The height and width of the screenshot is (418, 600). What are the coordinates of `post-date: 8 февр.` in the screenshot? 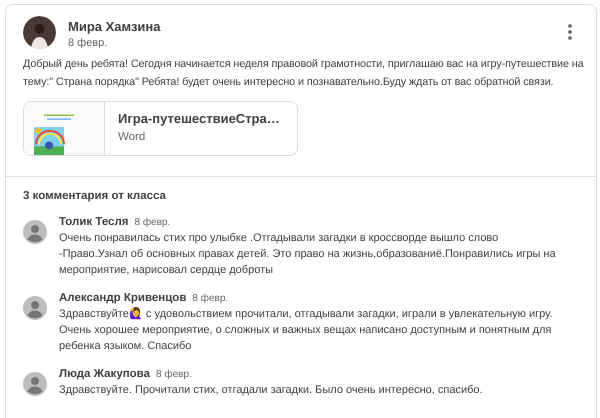 It's located at (88, 43).